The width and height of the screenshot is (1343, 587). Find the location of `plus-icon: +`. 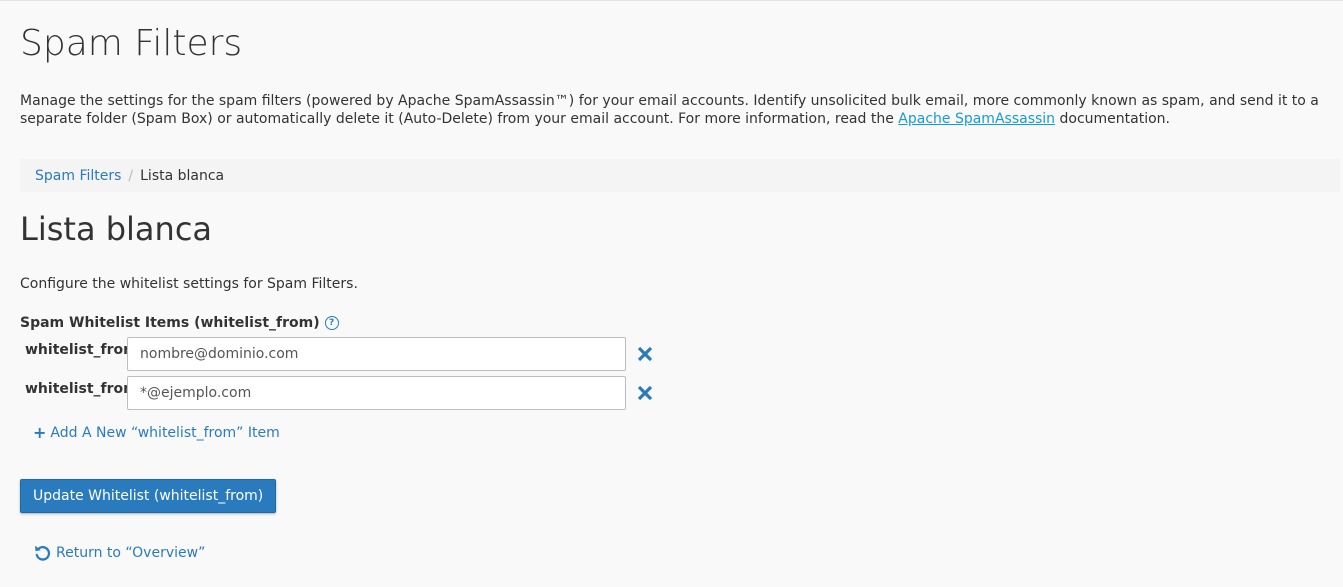

plus-icon: + is located at coordinates (40, 432).